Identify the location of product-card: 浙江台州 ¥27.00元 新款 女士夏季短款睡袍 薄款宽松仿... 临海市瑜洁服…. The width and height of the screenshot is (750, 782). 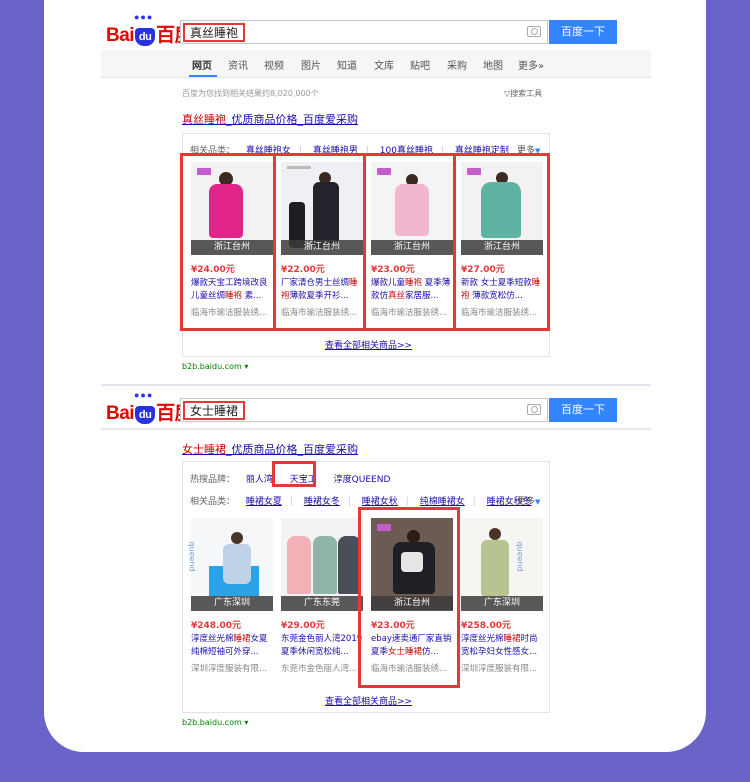
(502, 248).